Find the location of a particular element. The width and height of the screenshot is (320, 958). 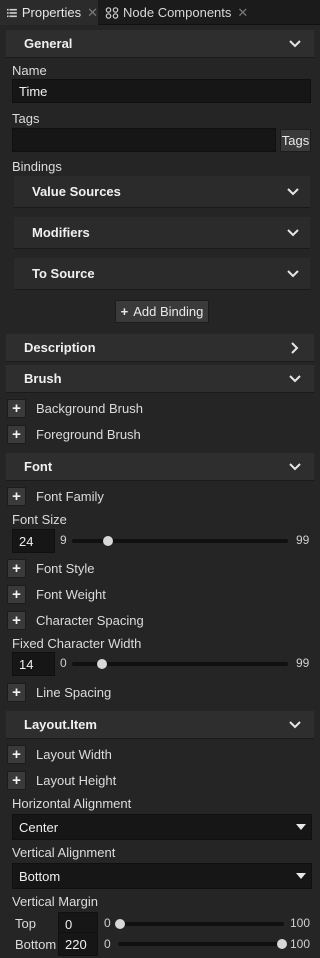

name-label: Name is located at coordinates (29, 70).